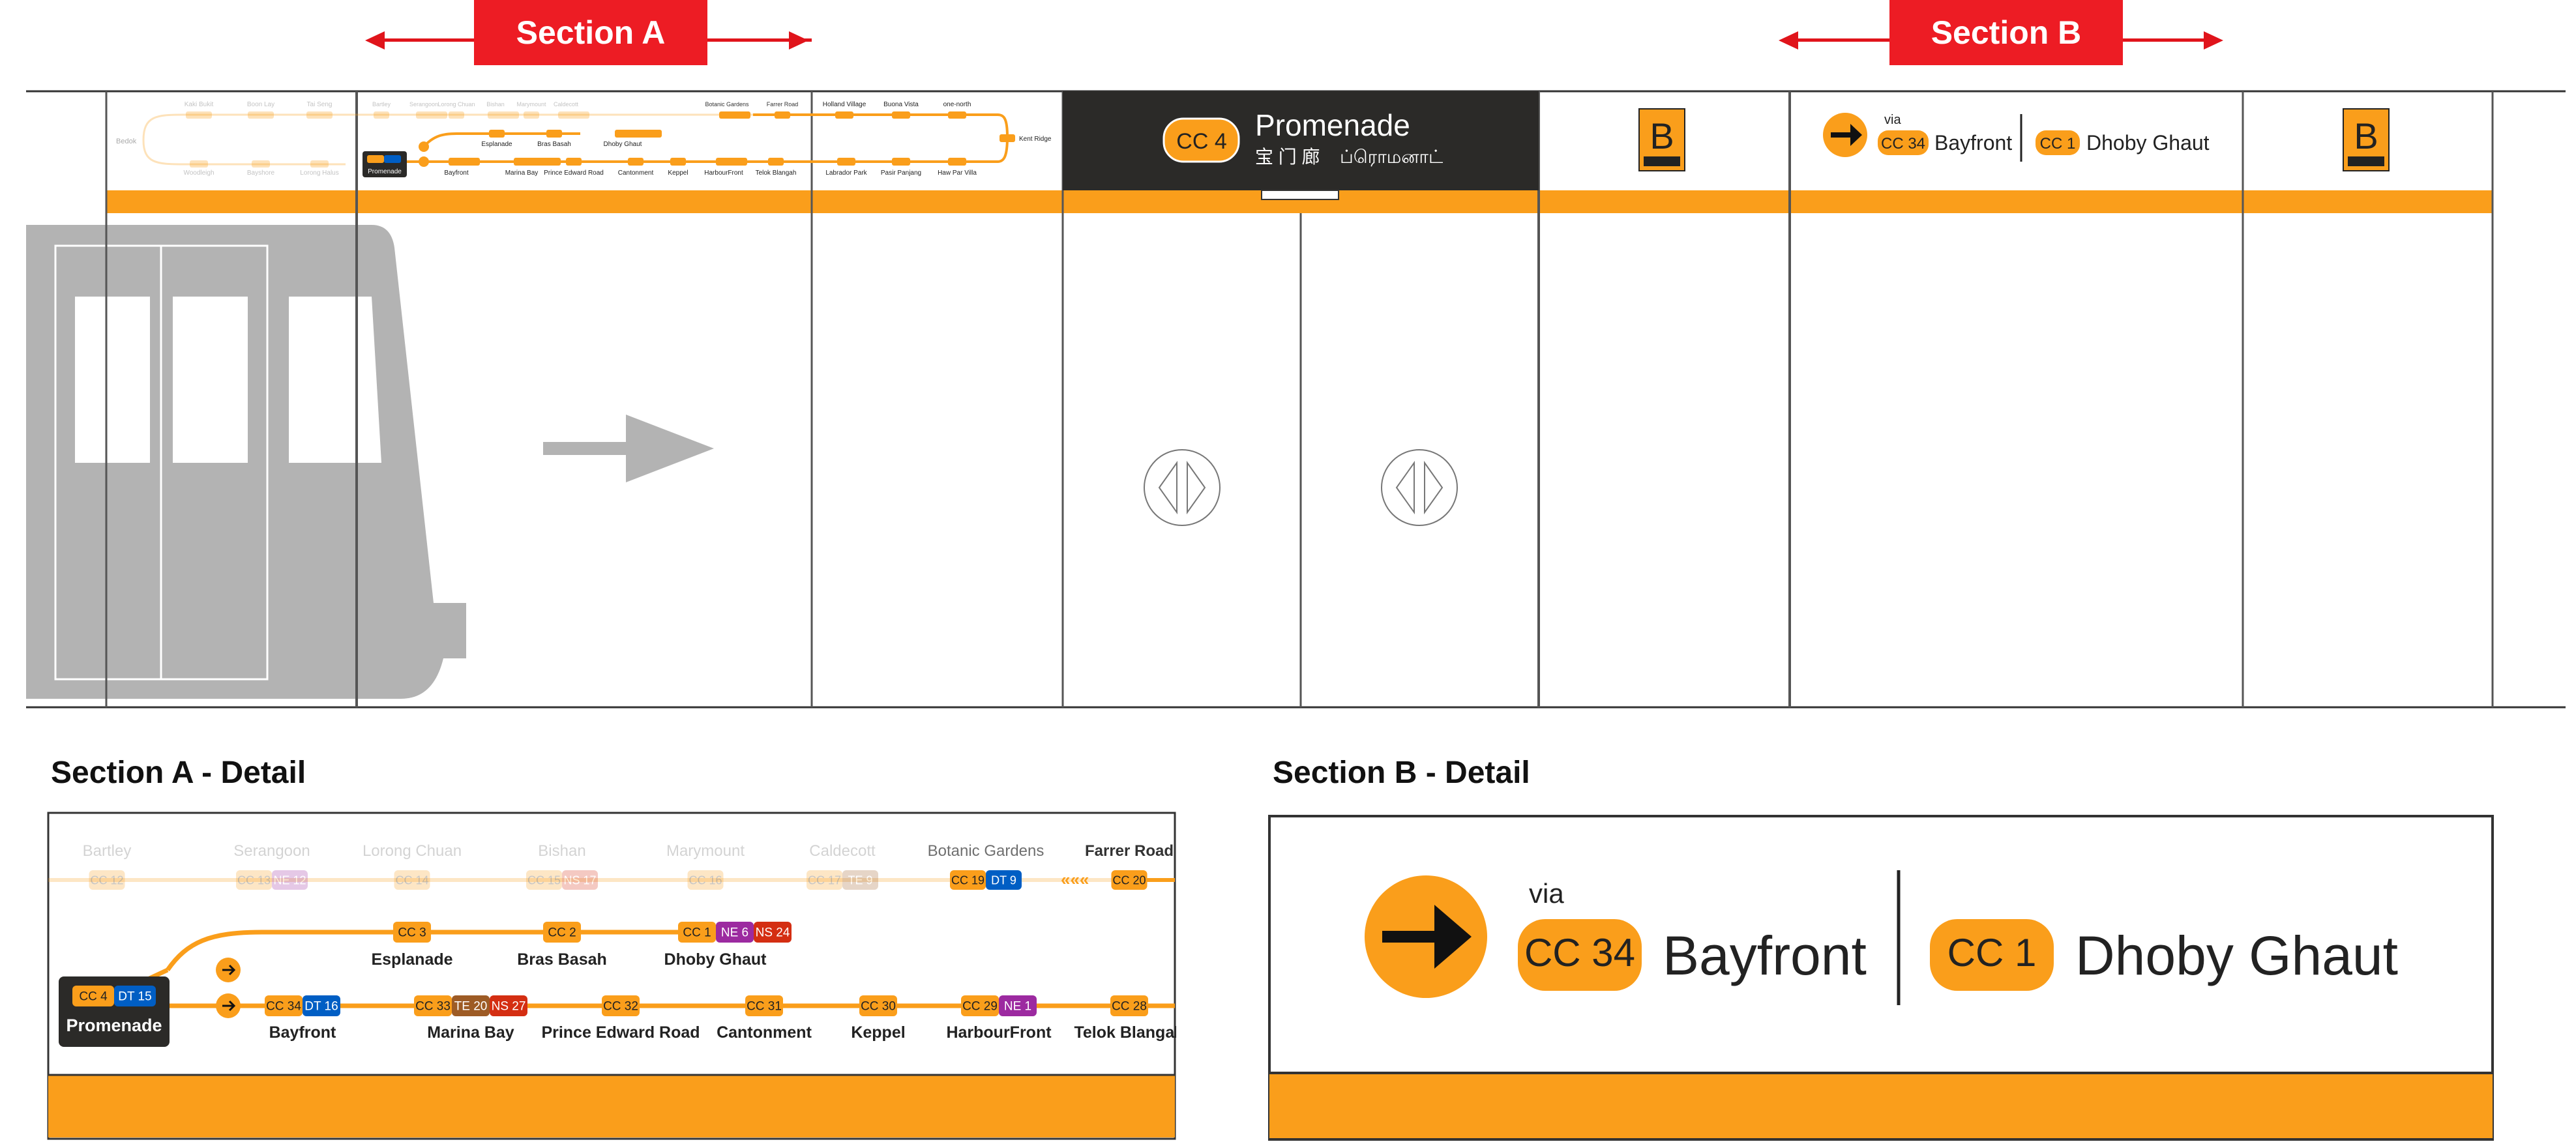 The image size is (2576, 1144). What do you see at coordinates (1579, 953) in the screenshot?
I see `via-code-text: CC 34` at bounding box center [1579, 953].